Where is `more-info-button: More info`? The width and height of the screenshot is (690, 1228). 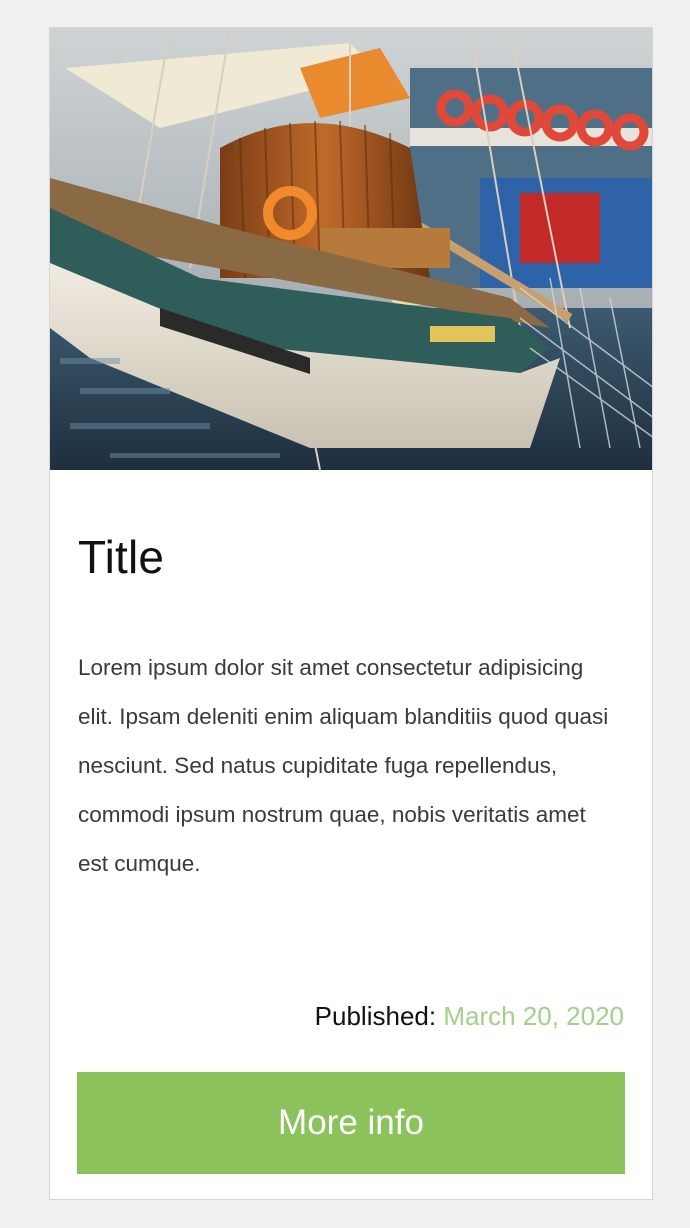
more-info-button: More info is located at coordinates (351, 1123).